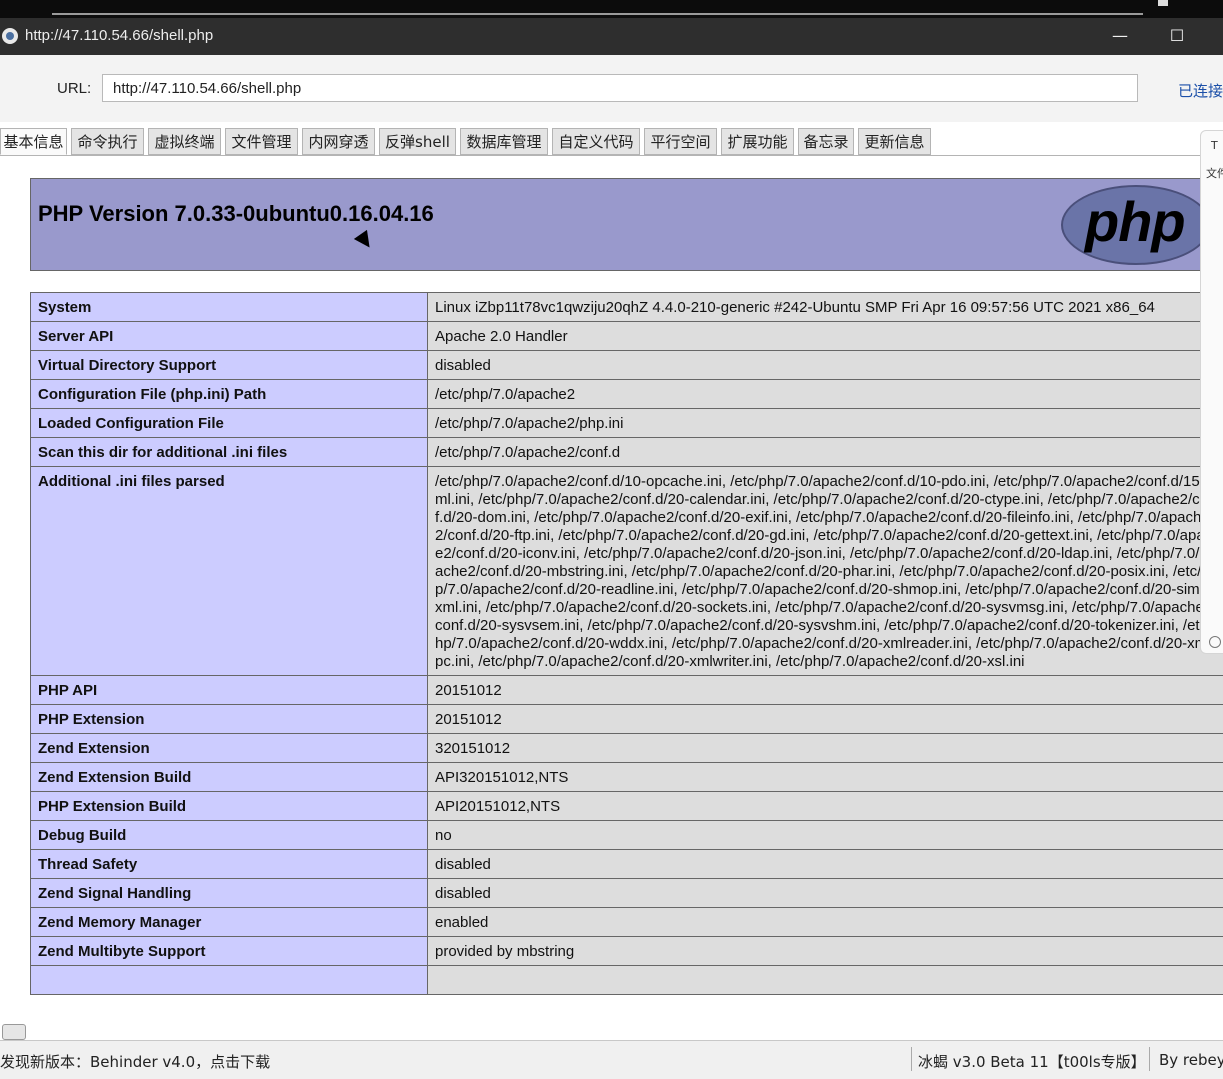 Image resolution: width=1223 pixels, height=1079 pixels. I want to click on table-row: PHP Extension20151012, so click(627, 719).